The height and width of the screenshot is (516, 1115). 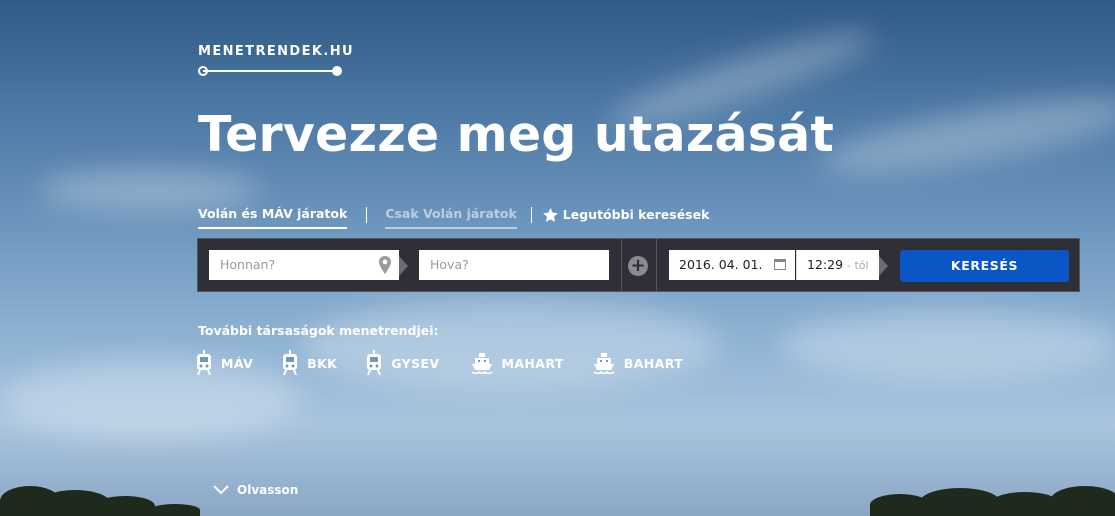 I want to click on recent-searches-link: Legutóbbi keresések, so click(x=626, y=217).